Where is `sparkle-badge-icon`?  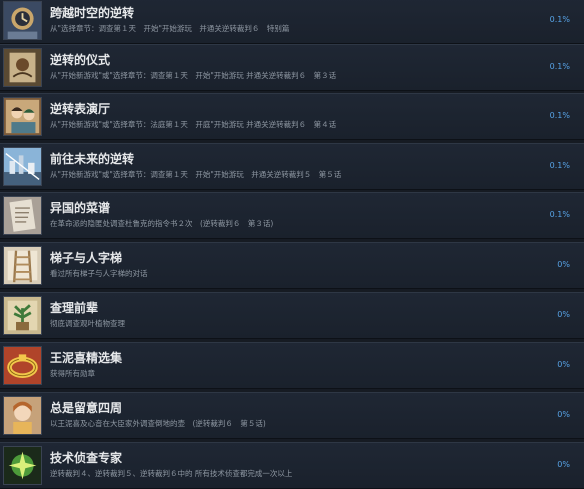
sparkle-badge-icon is located at coordinates (22, 465).